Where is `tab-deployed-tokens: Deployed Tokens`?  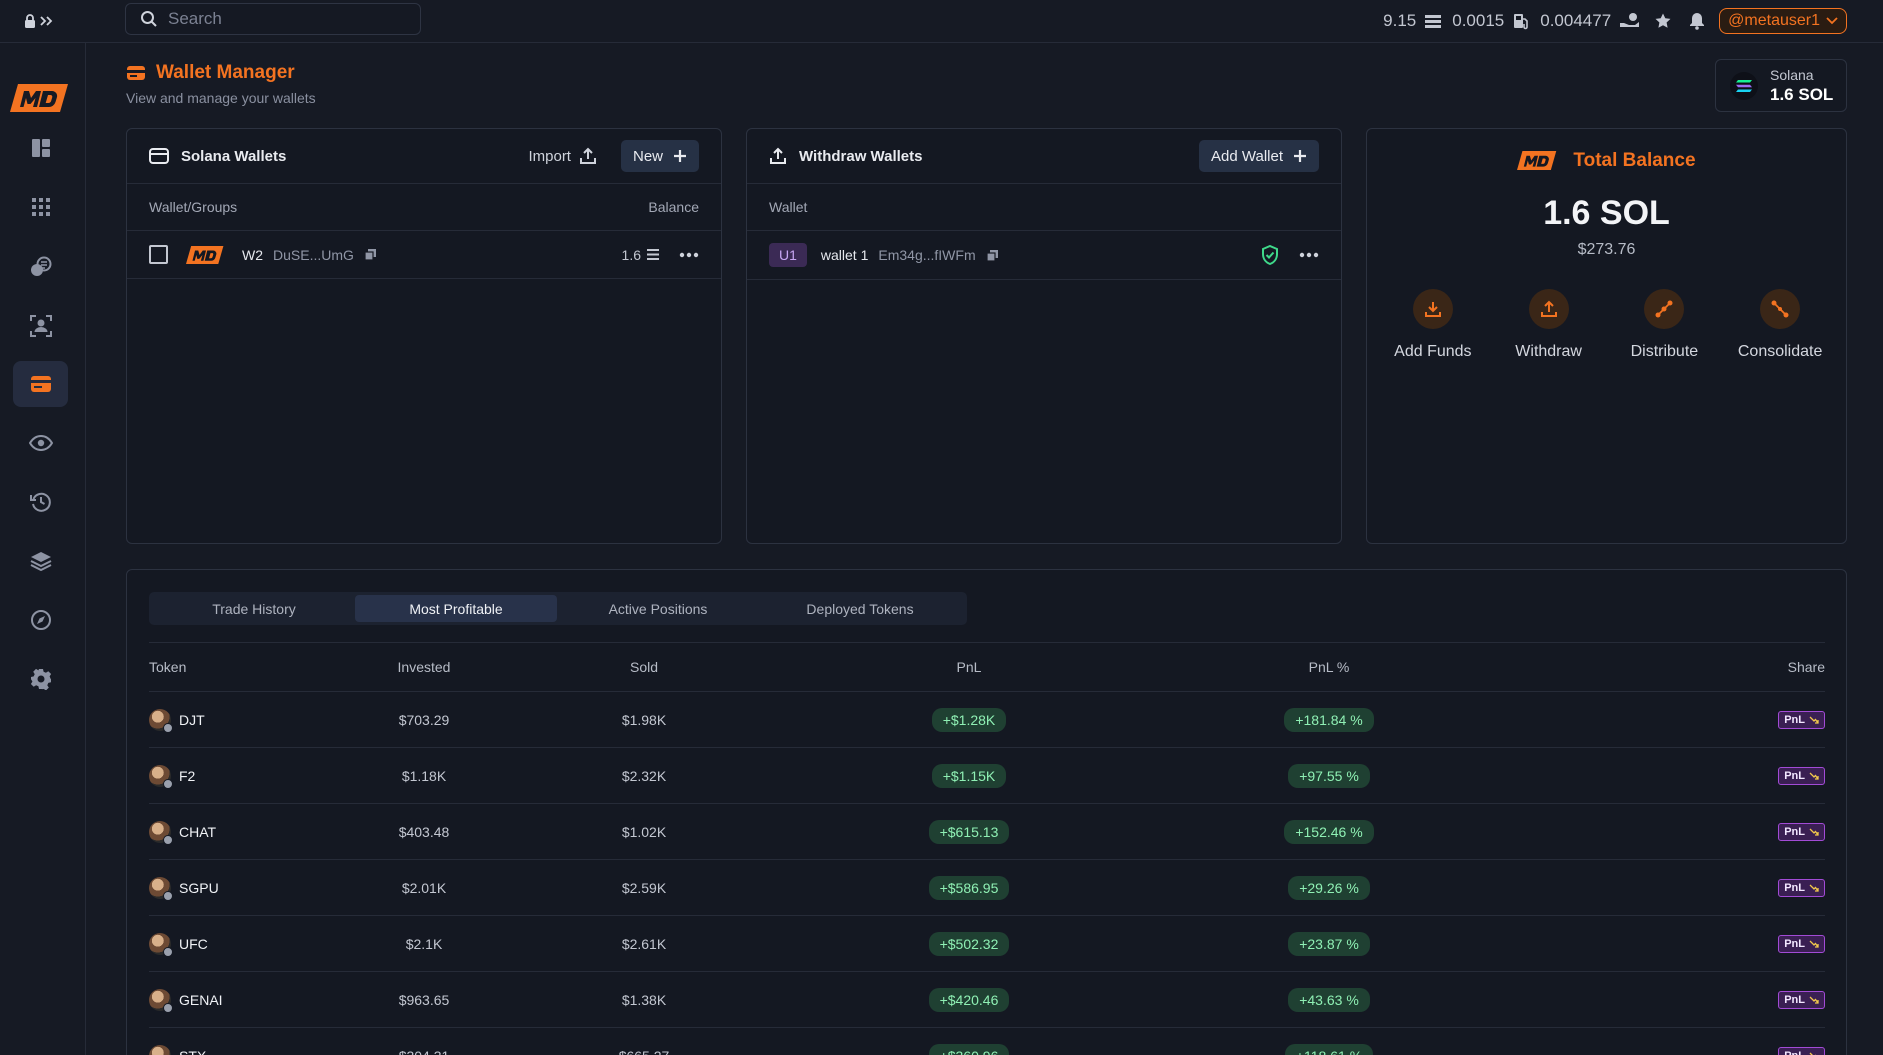
tab-deployed-tokens: Deployed Tokens is located at coordinates (860, 608).